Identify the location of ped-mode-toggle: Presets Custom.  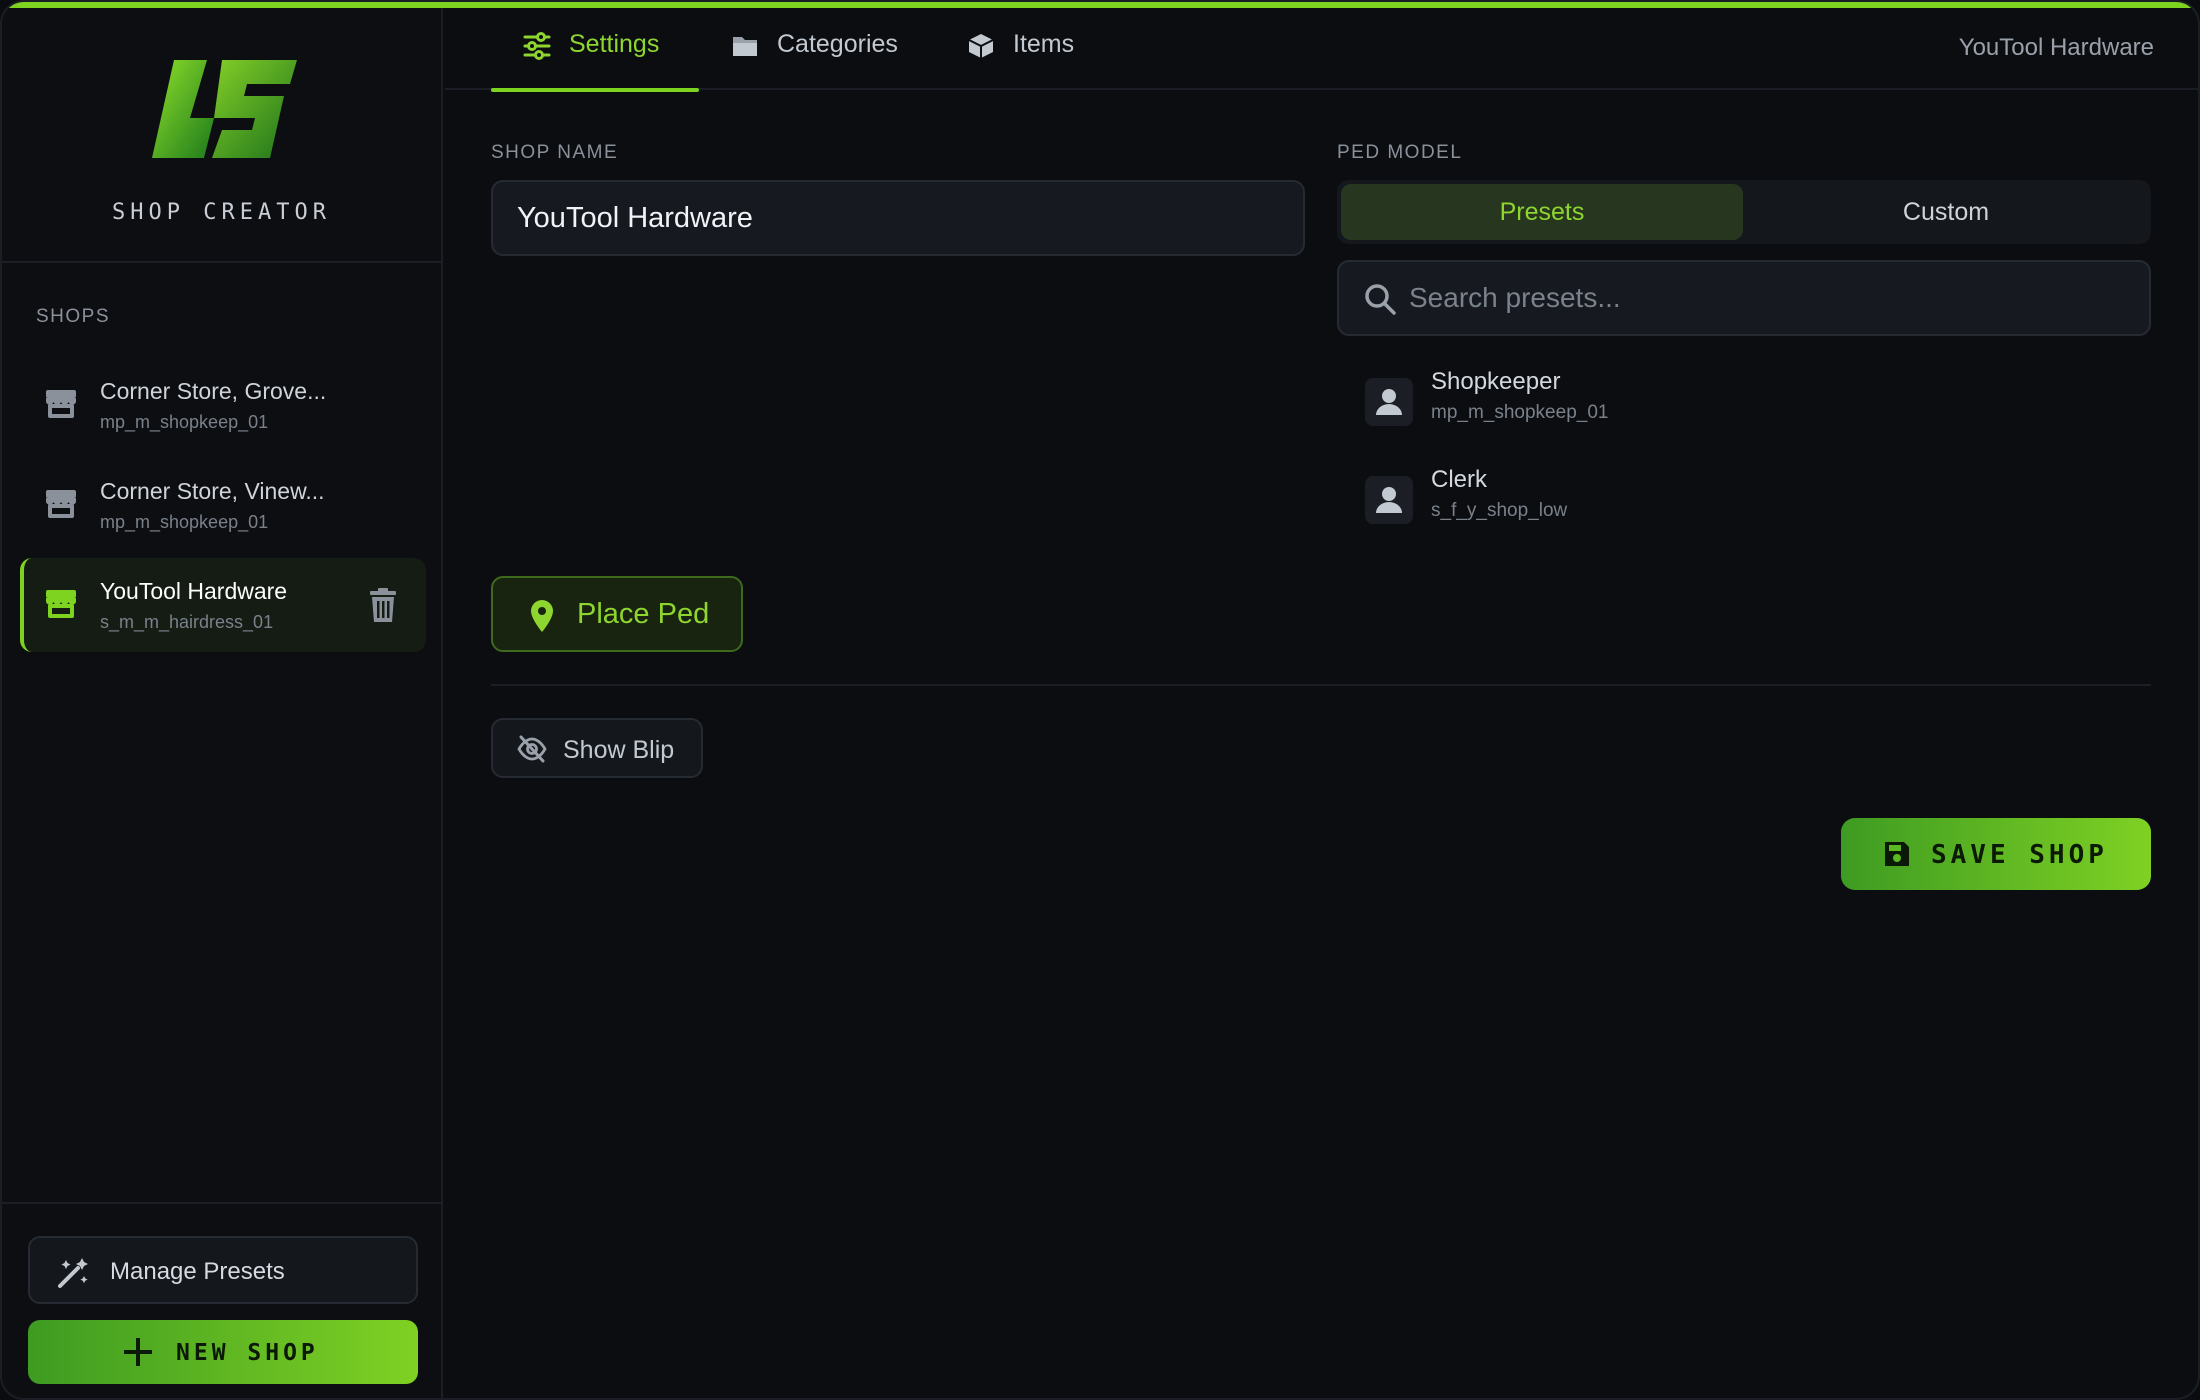
(1744, 212).